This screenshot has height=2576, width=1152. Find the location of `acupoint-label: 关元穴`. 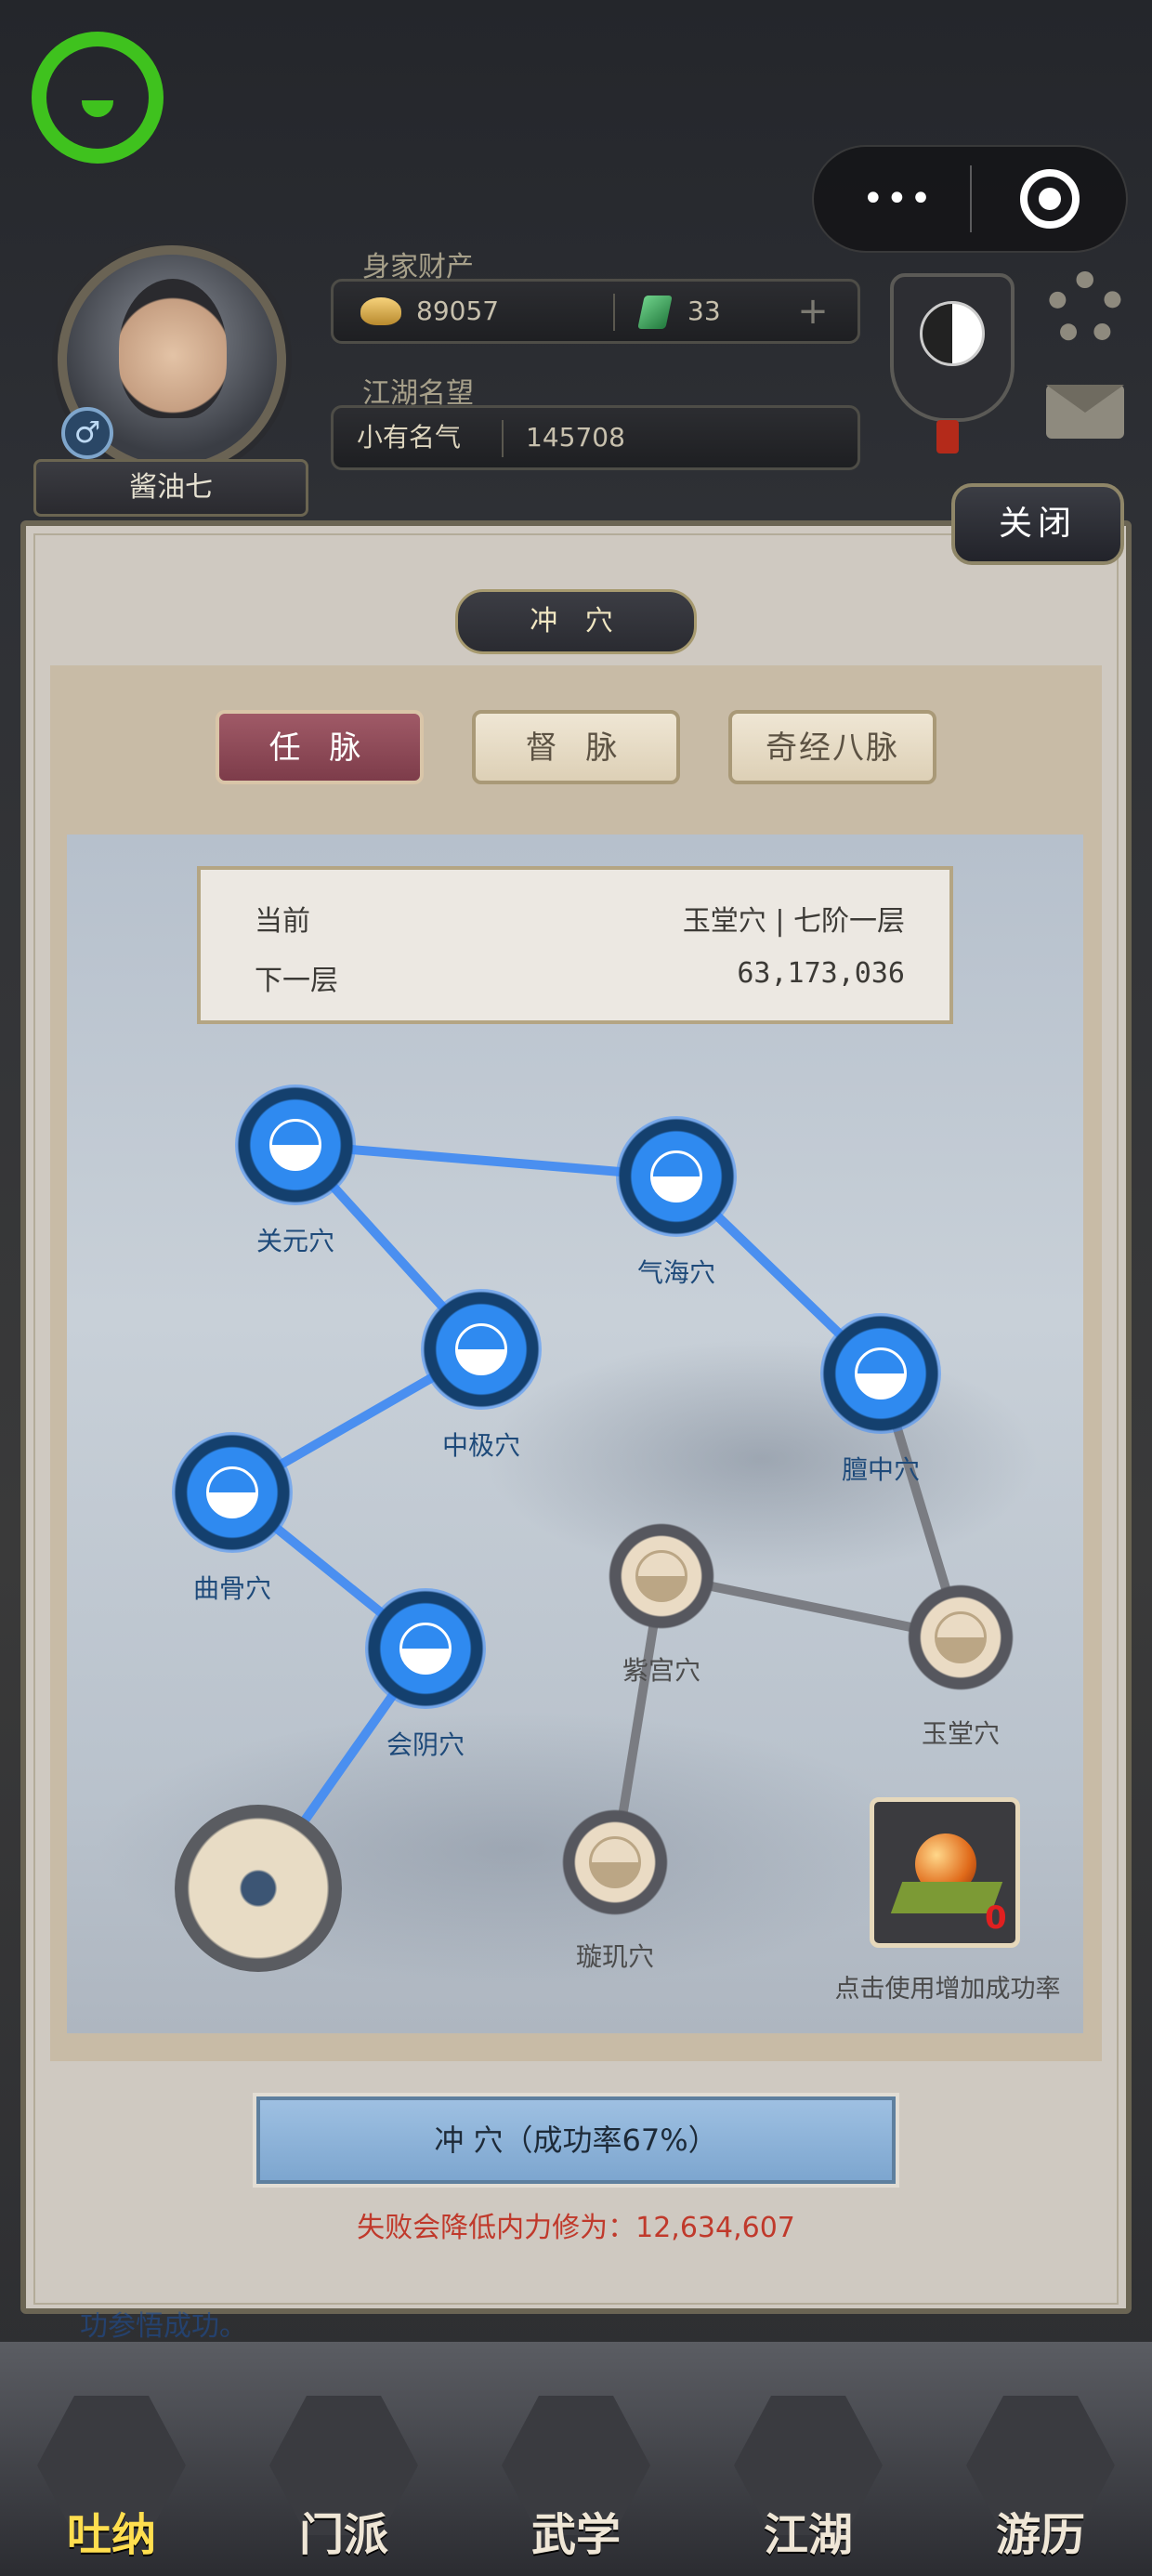

acupoint-label: 关元穴 is located at coordinates (294, 1241).